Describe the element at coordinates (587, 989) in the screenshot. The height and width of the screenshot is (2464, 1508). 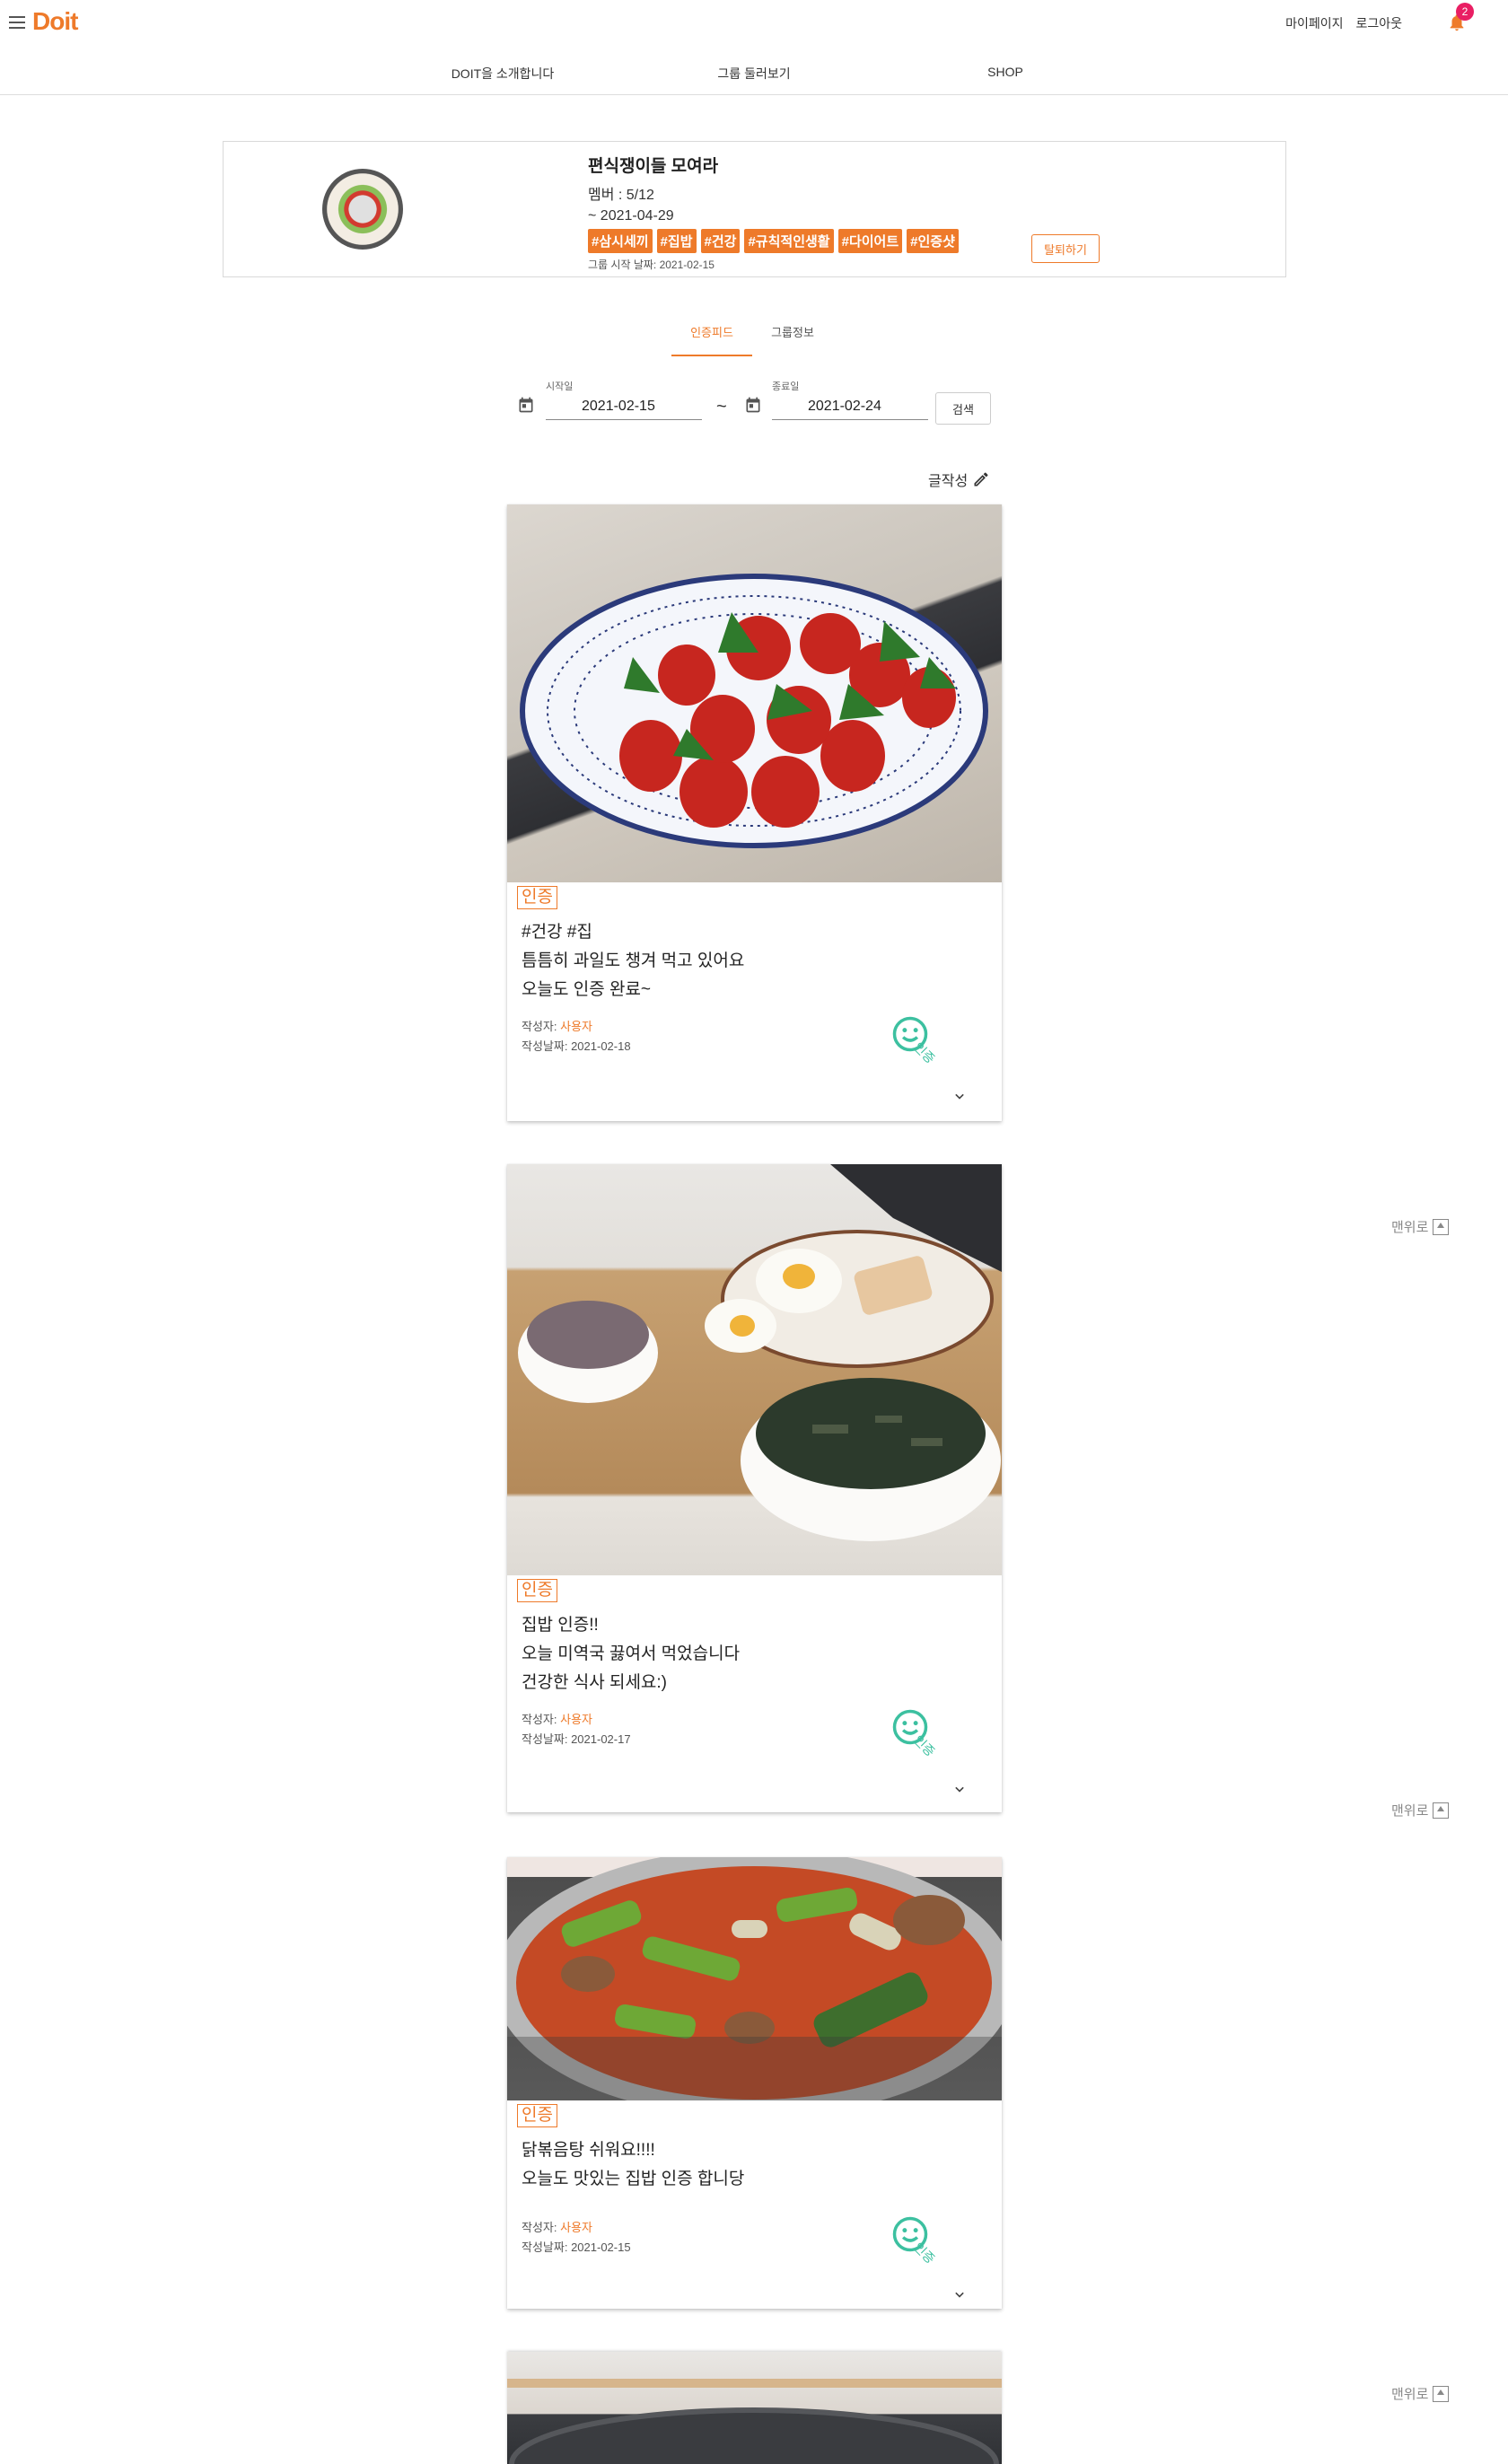
I see `post-line: 오늘도 인증 완료~` at that location.